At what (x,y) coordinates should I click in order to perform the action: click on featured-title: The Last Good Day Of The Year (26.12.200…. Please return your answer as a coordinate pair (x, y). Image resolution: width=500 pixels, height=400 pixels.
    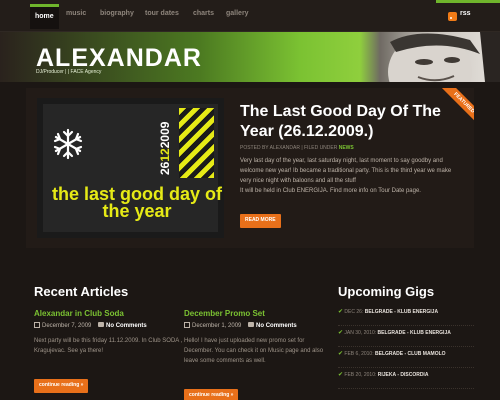
    Looking at the image, I should click on (345, 122).